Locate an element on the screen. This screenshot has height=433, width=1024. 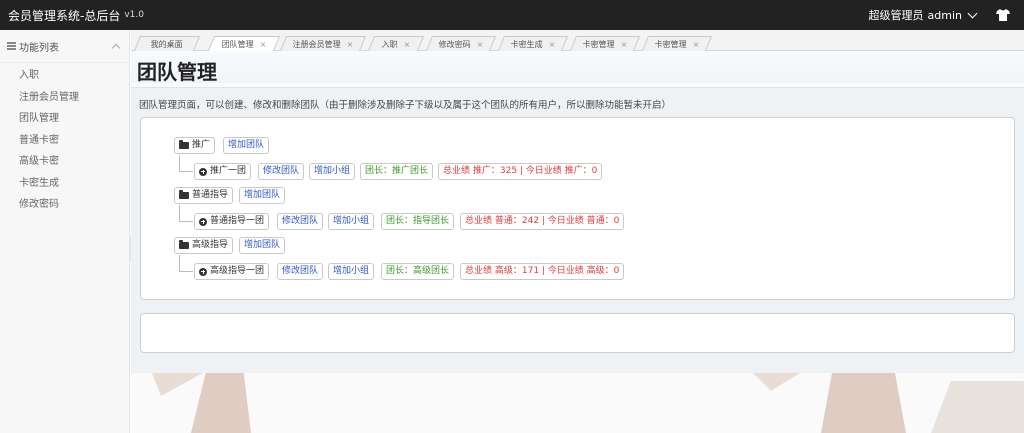
team-group-toggle: 推广 is located at coordinates (195, 145).